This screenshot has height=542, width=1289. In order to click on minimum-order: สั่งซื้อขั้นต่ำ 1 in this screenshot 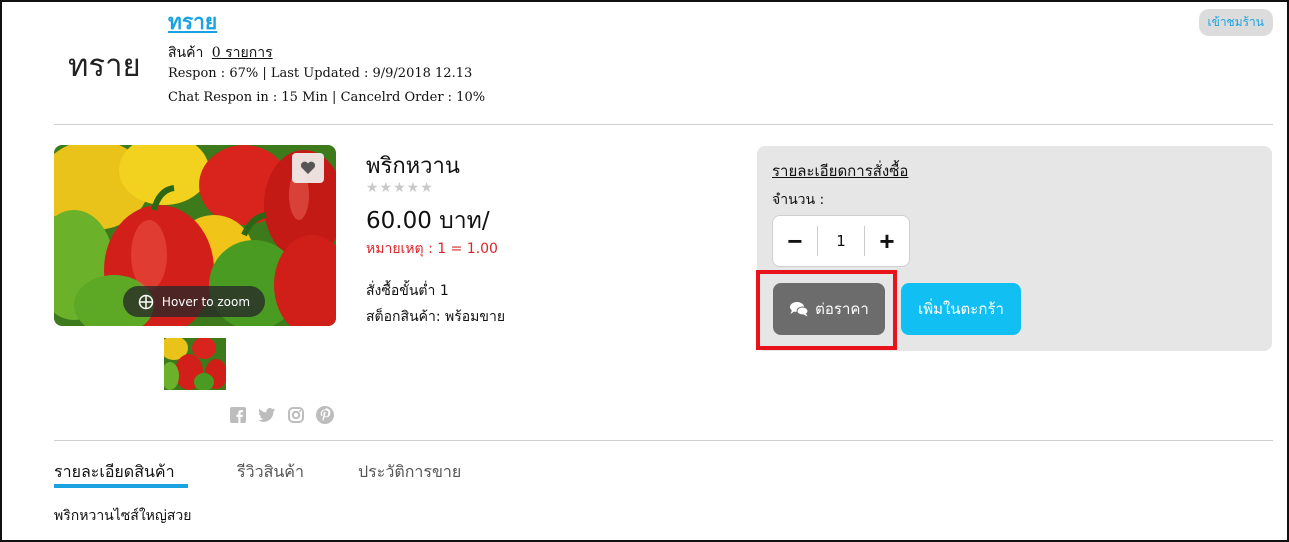, I will do `click(407, 291)`.